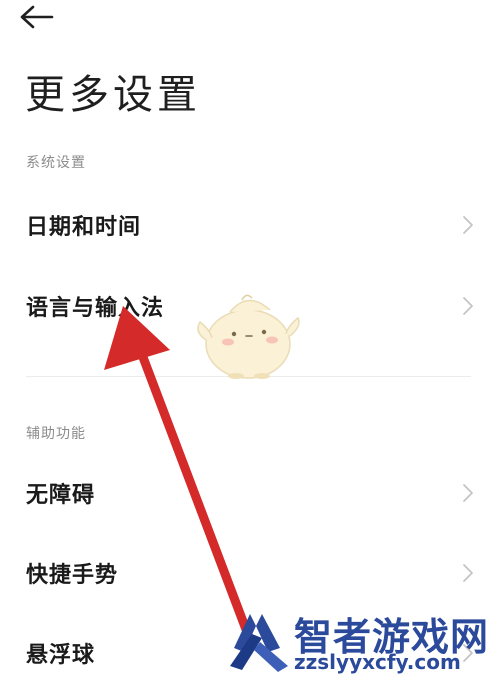 The height and width of the screenshot is (688, 496). I want to click on row-label: 语言与输入法, so click(95, 308).